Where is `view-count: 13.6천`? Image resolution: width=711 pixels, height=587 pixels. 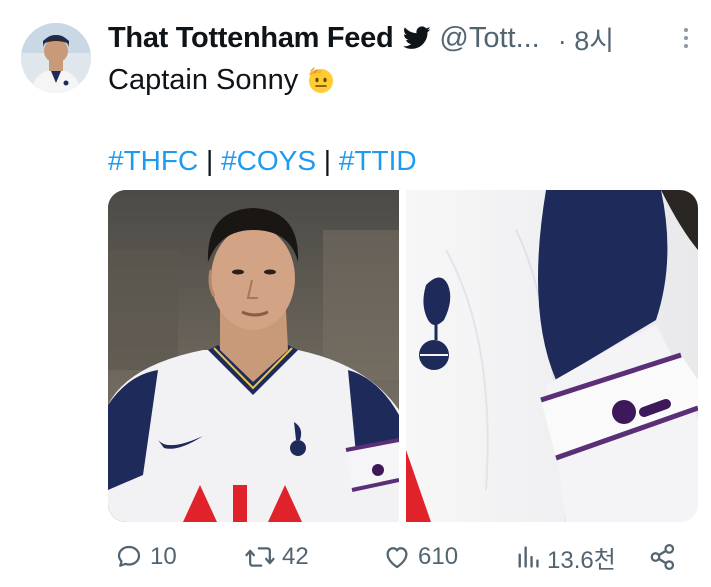 view-count: 13.6천 is located at coordinates (581, 560).